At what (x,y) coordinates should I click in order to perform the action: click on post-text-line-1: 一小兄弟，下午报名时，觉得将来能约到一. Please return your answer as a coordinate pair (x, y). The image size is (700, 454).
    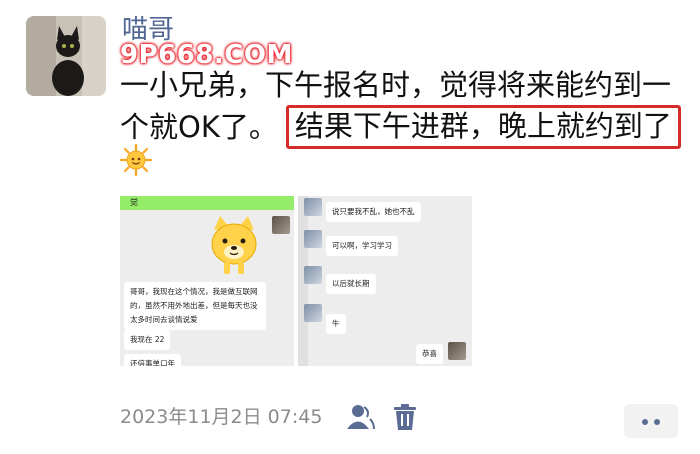
    Looking at the image, I should click on (396, 85).